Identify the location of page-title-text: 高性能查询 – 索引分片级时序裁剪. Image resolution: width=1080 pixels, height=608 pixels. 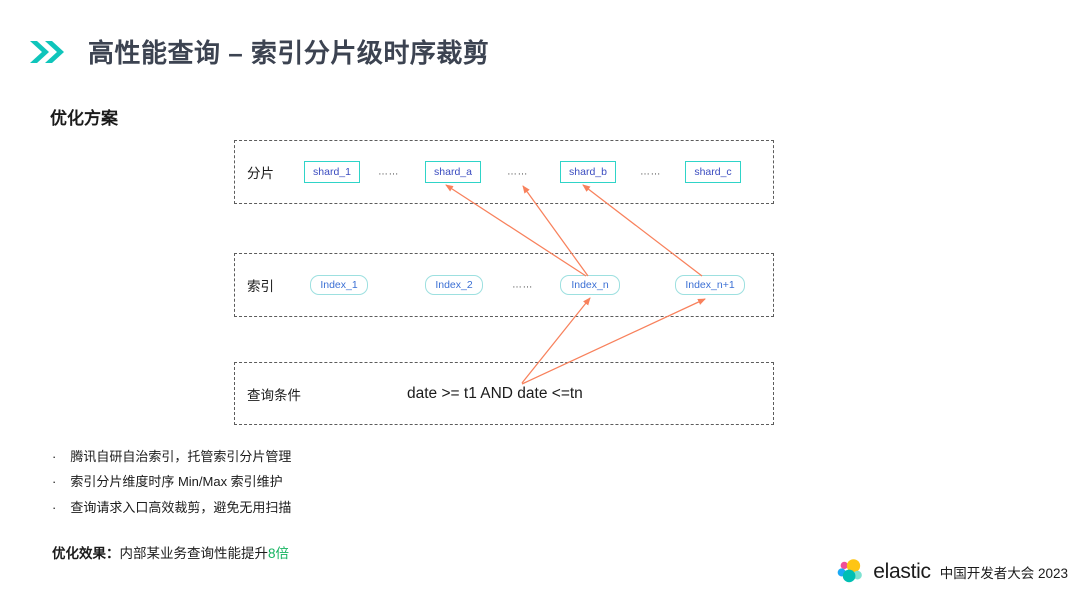
(289, 53).